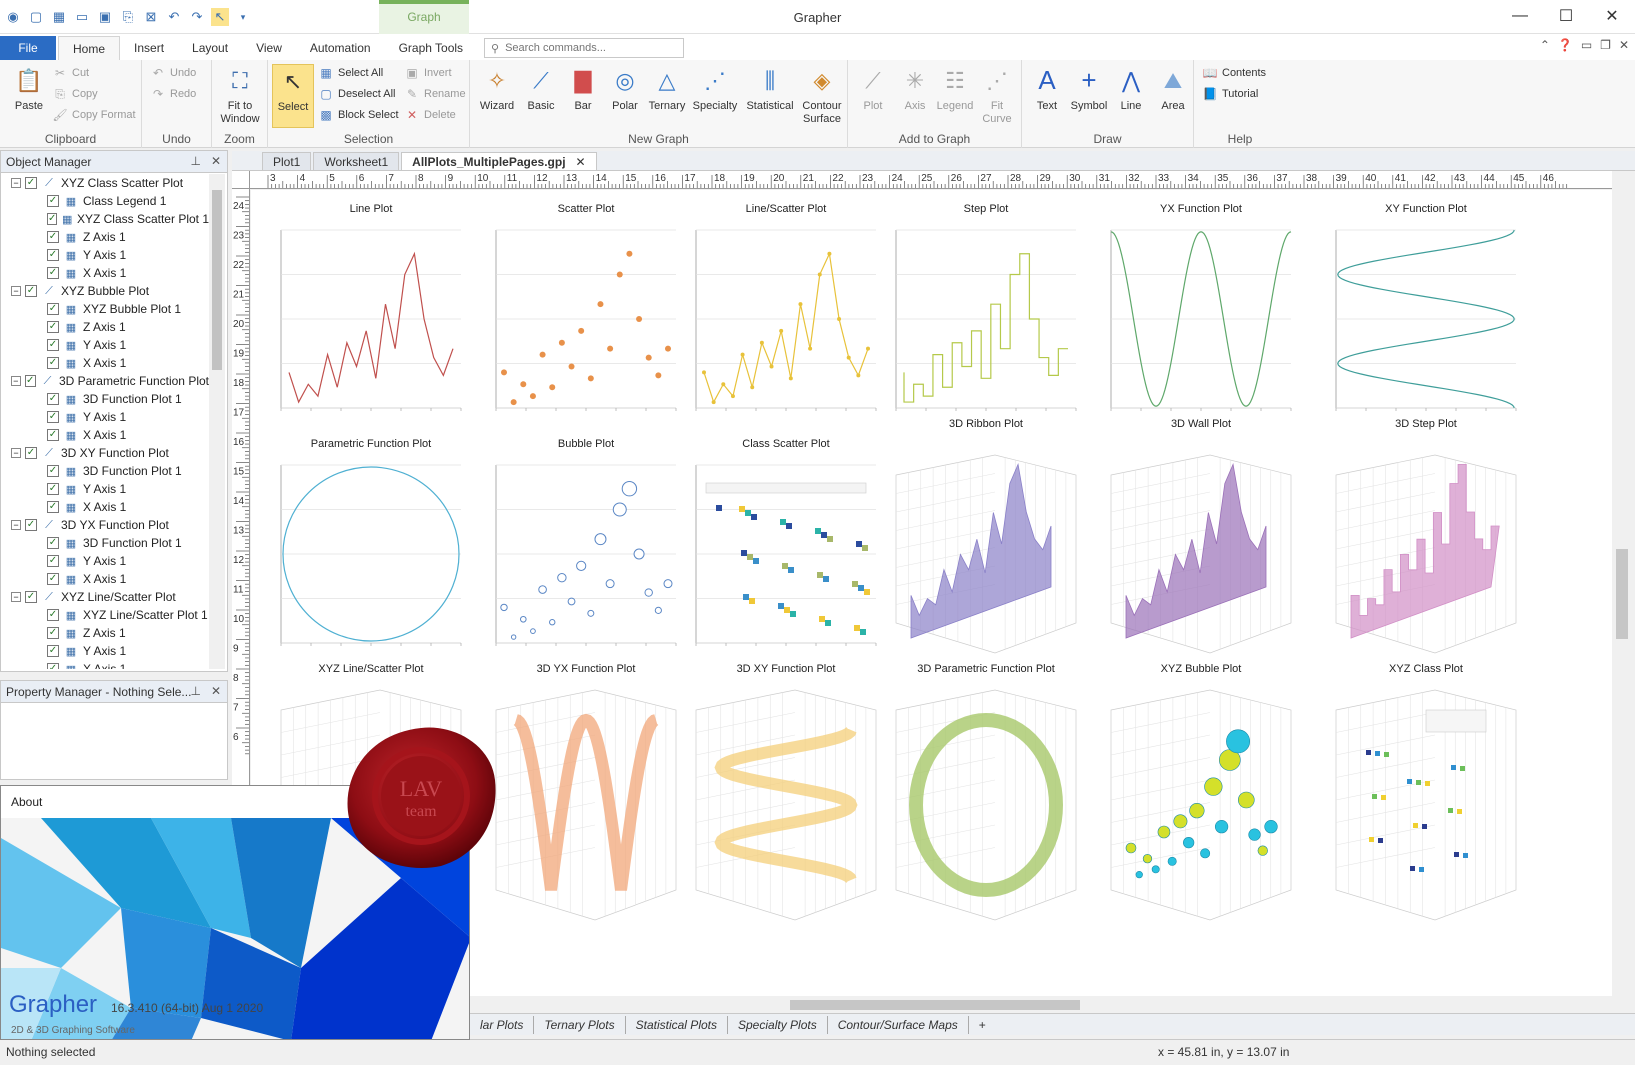 This screenshot has width=1635, height=1065. I want to click on doc-tab-plot1: Plot1, so click(287, 161).